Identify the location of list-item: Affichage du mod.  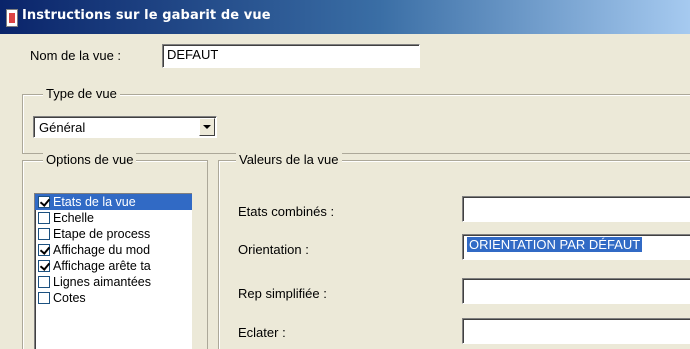
(113, 250).